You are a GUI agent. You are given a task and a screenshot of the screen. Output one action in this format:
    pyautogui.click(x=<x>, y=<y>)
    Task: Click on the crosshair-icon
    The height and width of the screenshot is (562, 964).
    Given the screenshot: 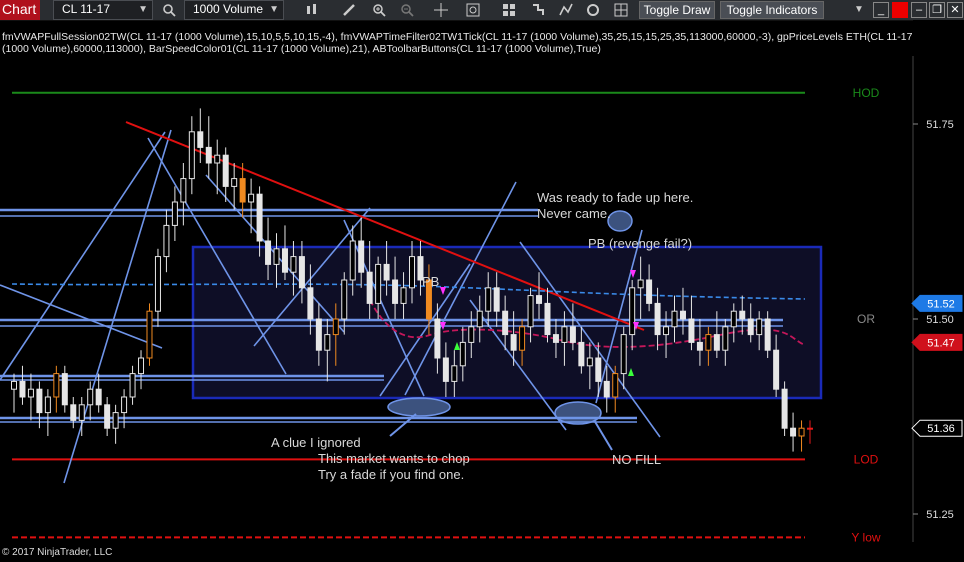 What is the action you would take?
    pyautogui.click(x=441, y=10)
    